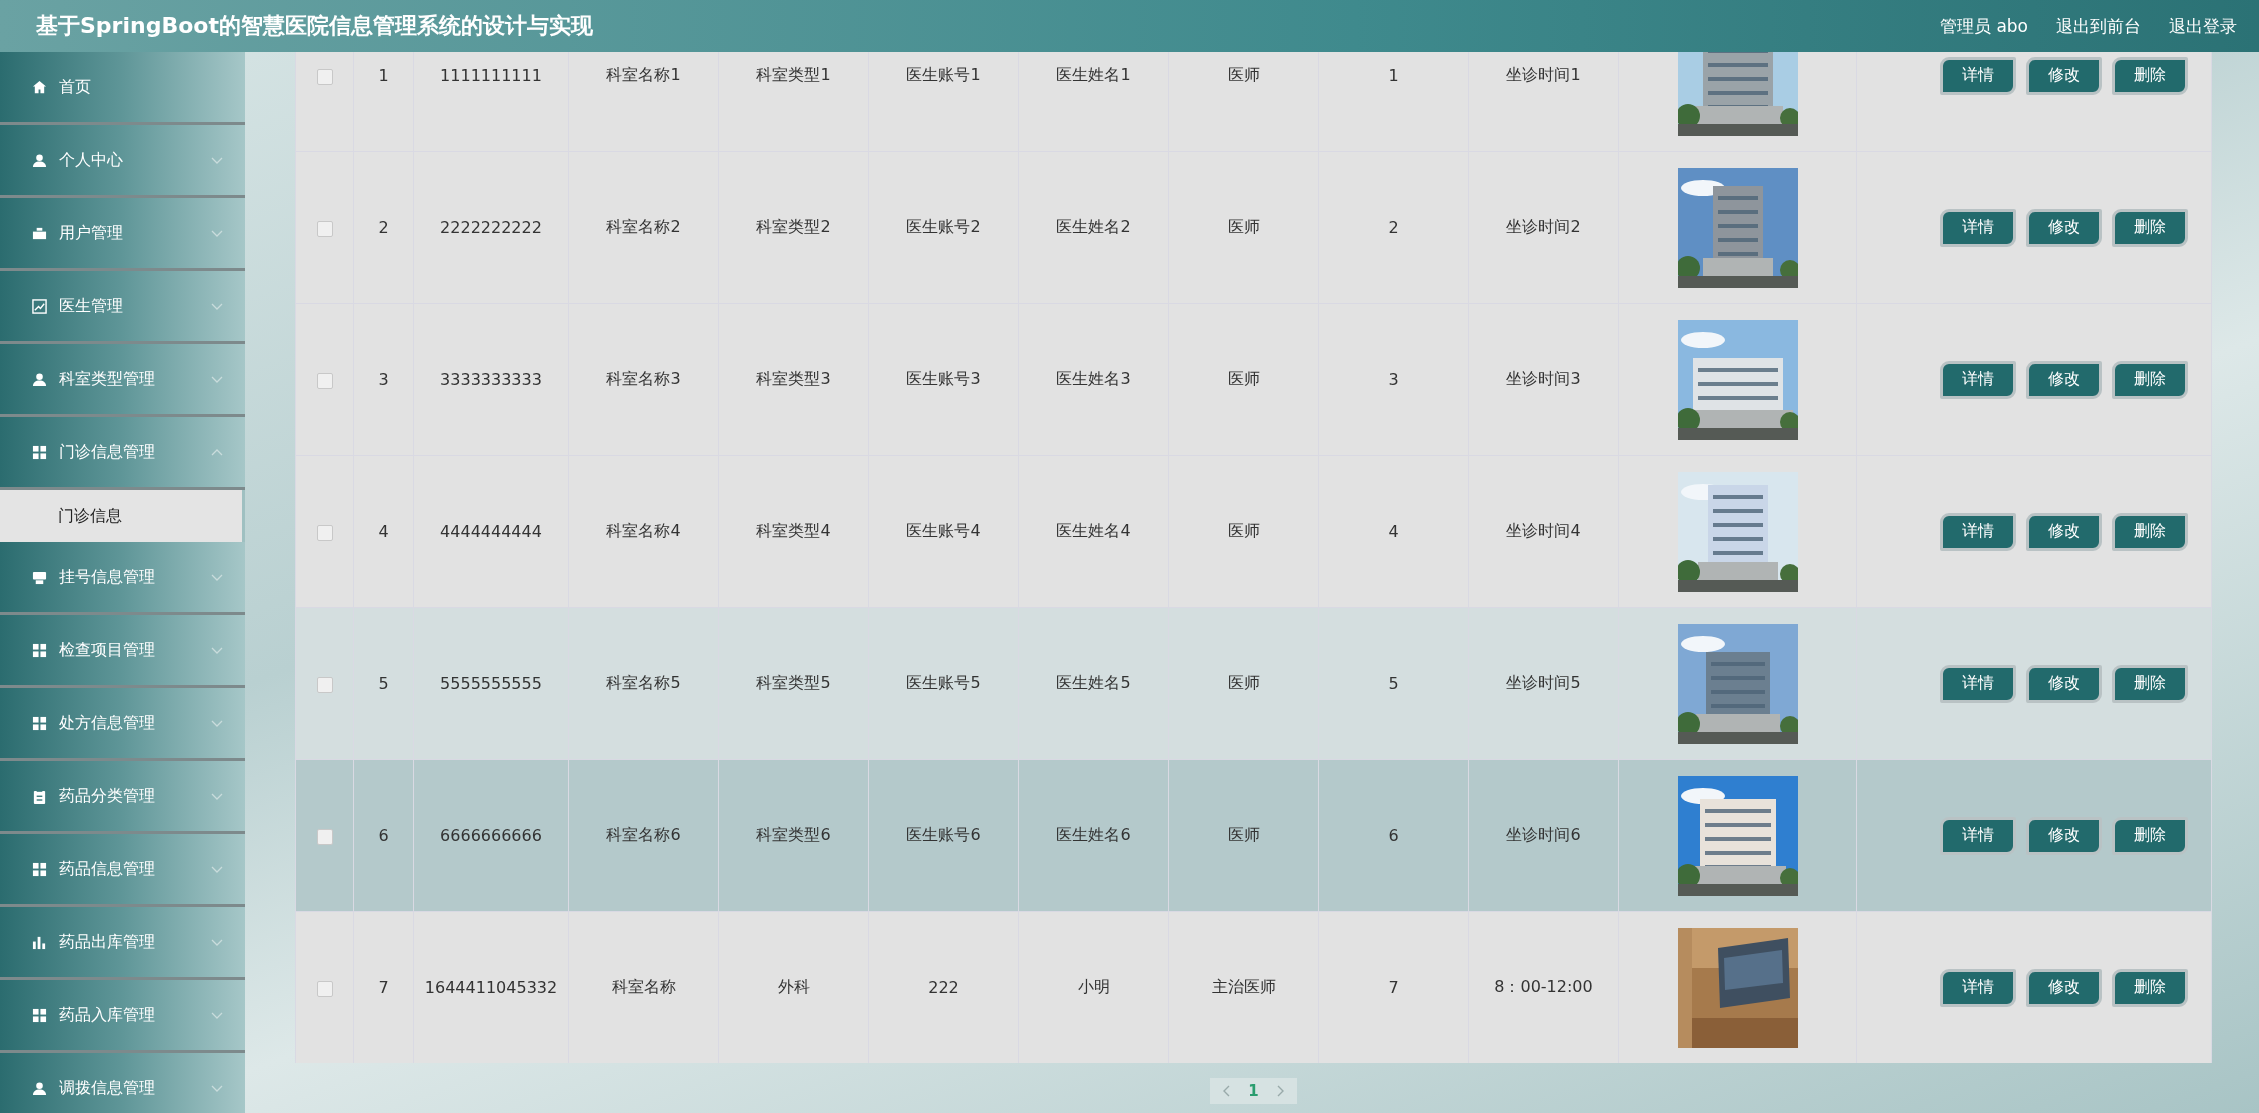  Describe the element at coordinates (943, 226) in the screenshot. I see `table-cell: 医生账号2` at that location.